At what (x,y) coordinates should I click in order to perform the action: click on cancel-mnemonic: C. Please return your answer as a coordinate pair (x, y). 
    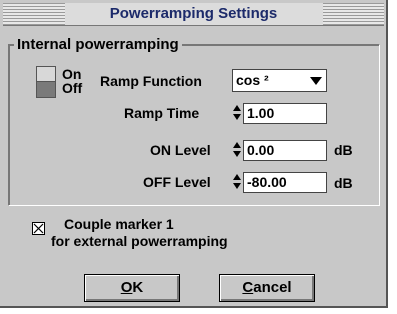
    Looking at the image, I should click on (248, 287).